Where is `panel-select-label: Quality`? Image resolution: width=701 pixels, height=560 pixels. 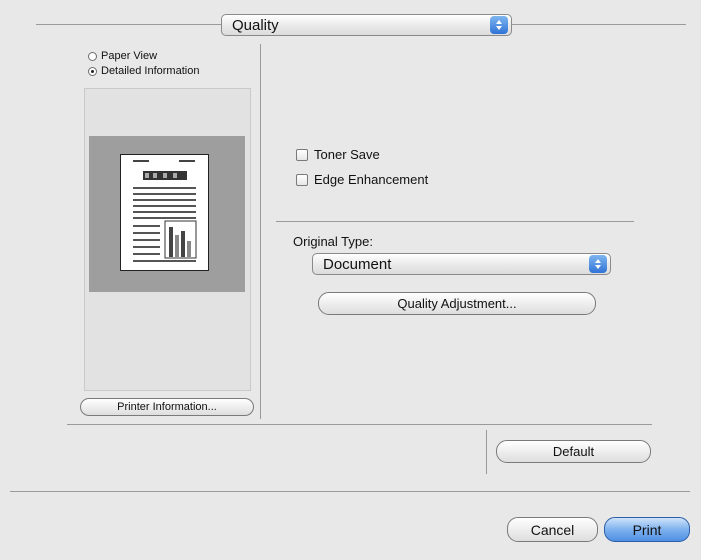 panel-select-label: Quality is located at coordinates (255, 25).